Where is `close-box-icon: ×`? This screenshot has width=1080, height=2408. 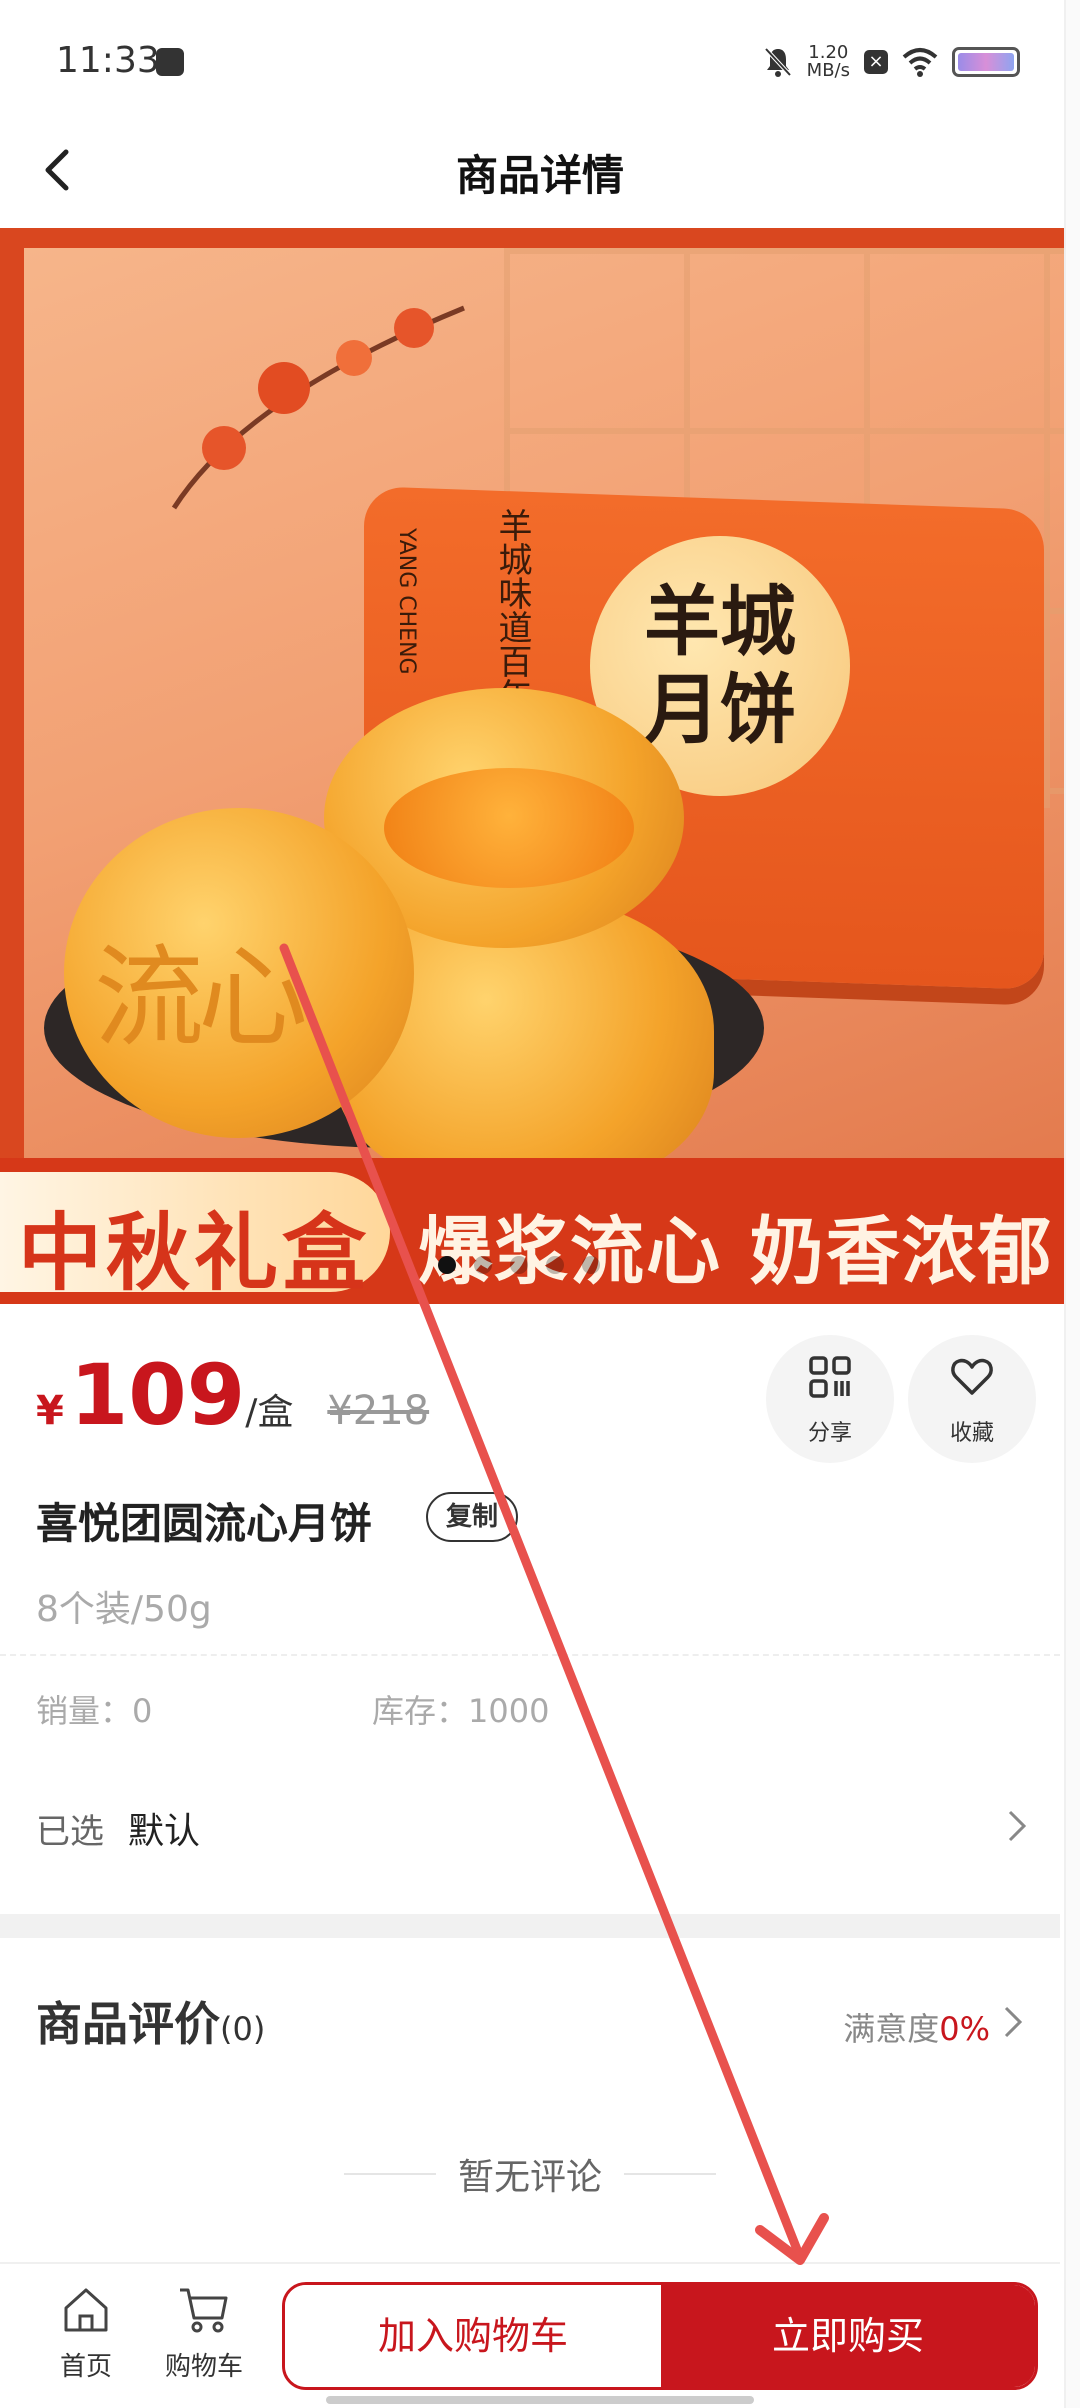 close-box-icon: × is located at coordinates (876, 62).